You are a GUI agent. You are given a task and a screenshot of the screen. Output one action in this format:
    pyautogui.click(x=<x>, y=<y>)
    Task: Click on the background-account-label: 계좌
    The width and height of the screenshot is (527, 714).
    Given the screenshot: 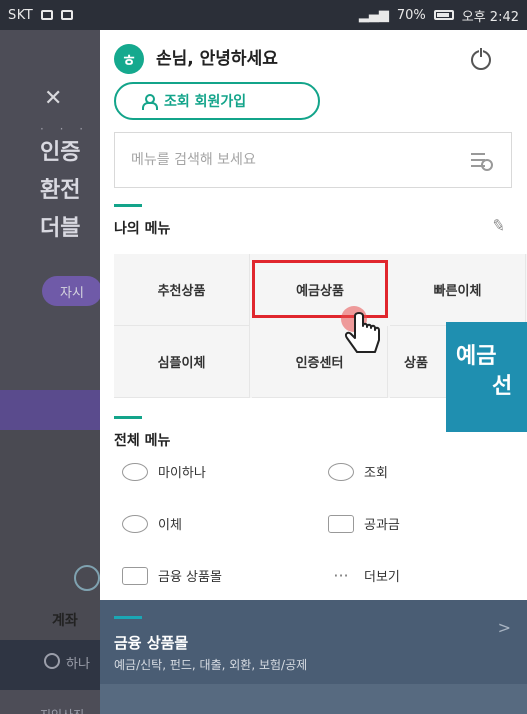 What is the action you would take?
    pyautogui.click(x=65, y=621)
    